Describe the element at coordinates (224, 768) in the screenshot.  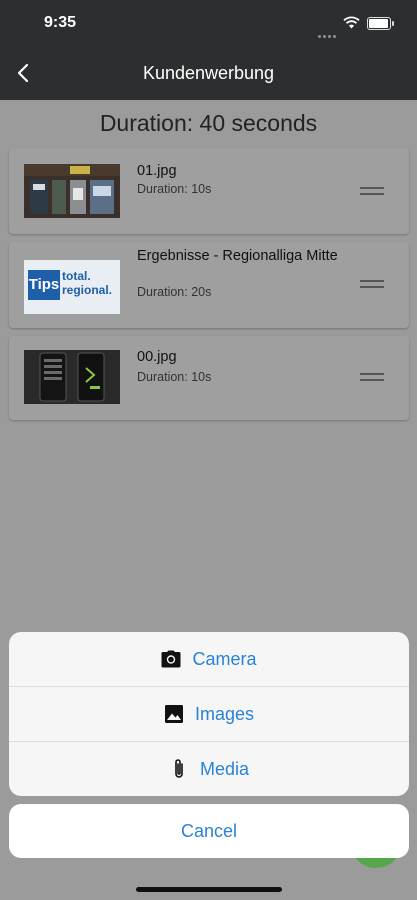
I see `media-label: Media` at that location.